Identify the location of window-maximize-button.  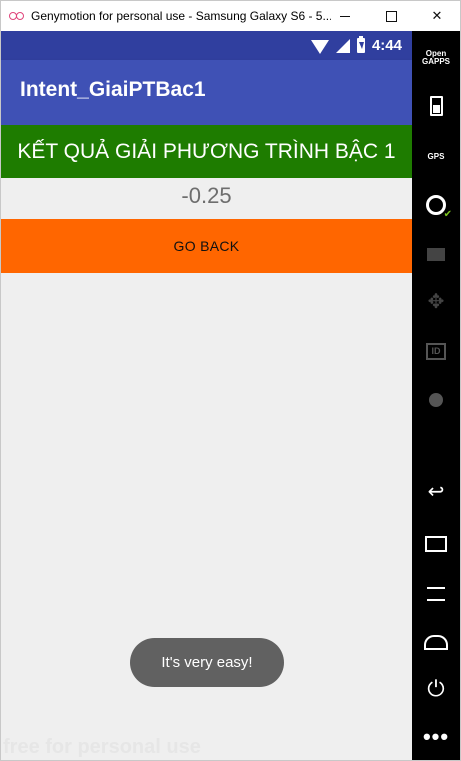
(391, 16).